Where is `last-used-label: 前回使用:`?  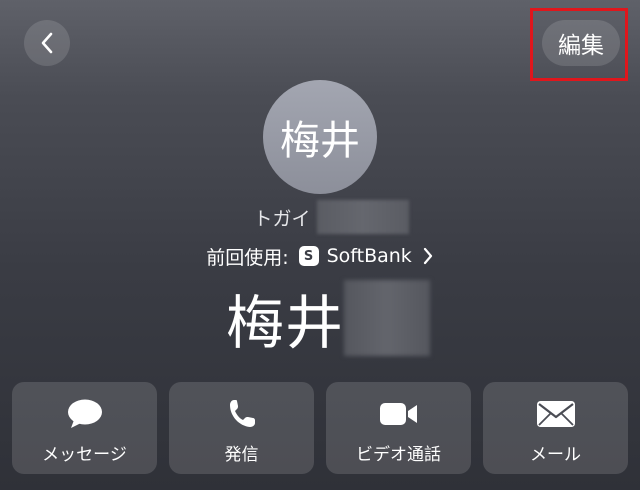 last-used-label: 前回使用: is located at coordinates (247, 257).